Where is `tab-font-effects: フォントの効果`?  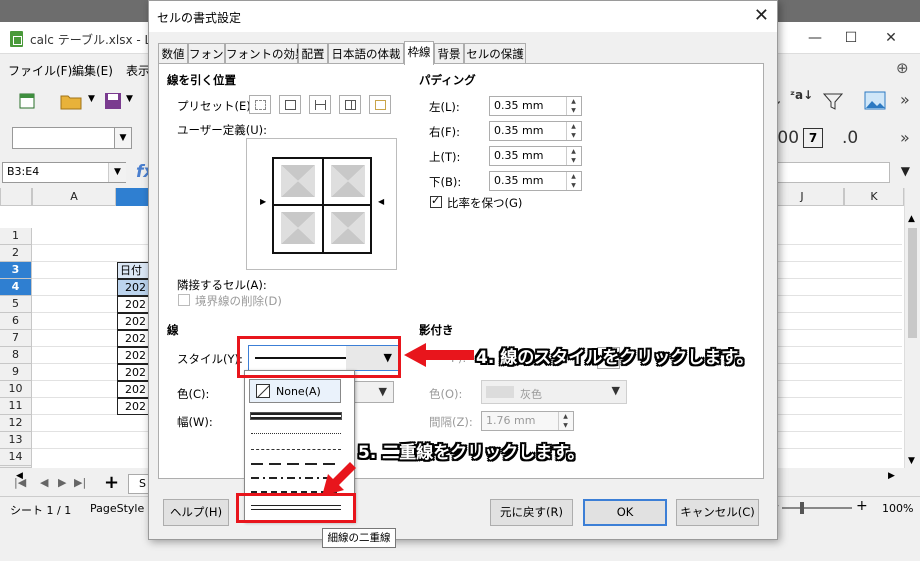 tab-font-effects: フォントの効果 is located at coordinates (266, 53).